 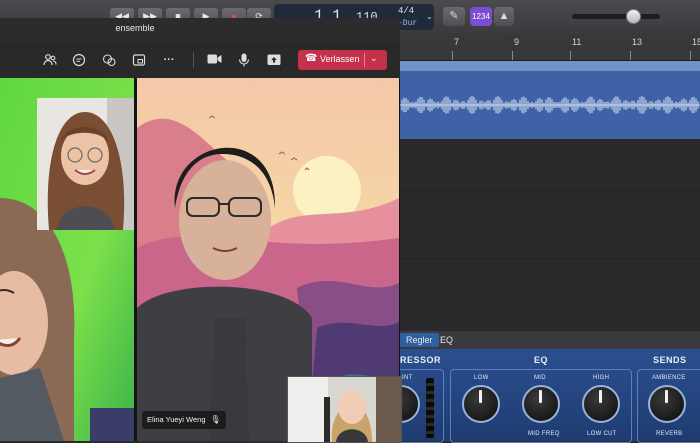 What do you see at coordinates (200, 60) in the screenshot?
I see `call-toolbar: ··· ☎ Verlassen ⌄` at bounding box center [200, 60].